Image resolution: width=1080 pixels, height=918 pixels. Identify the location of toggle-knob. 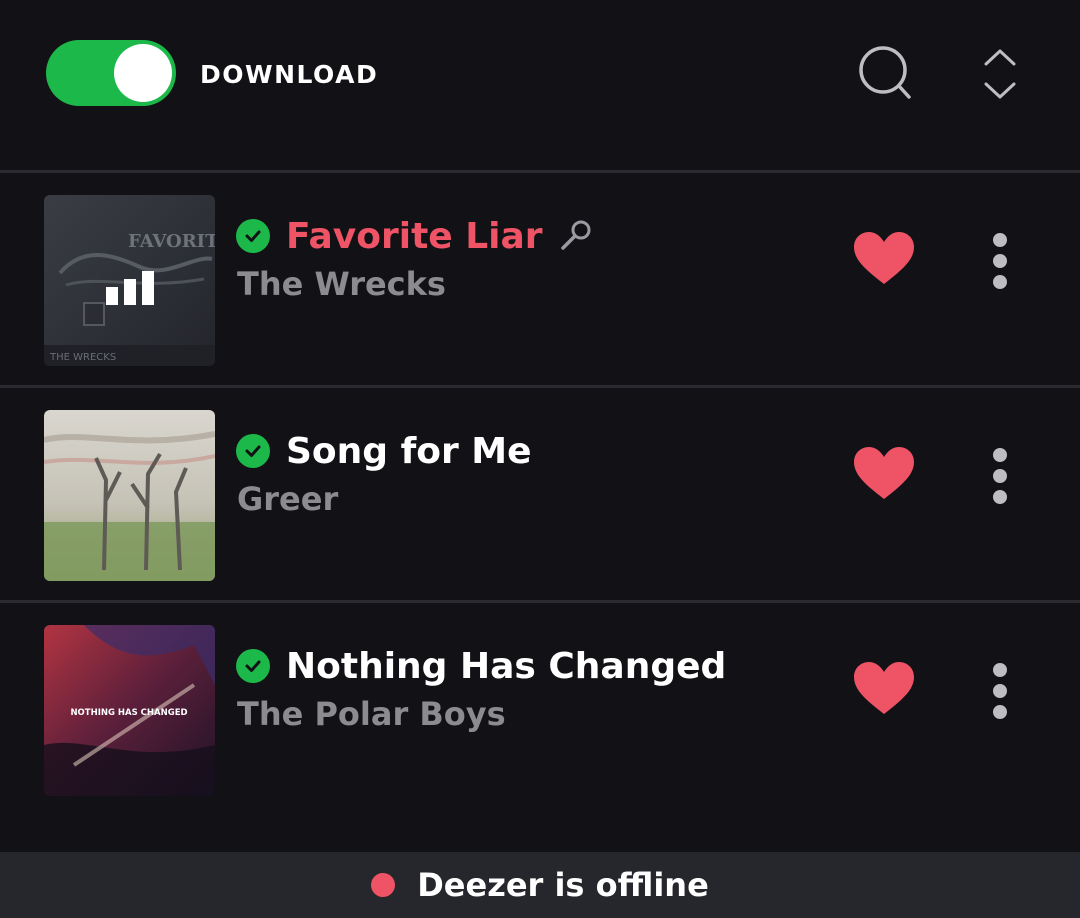
(143, 73).